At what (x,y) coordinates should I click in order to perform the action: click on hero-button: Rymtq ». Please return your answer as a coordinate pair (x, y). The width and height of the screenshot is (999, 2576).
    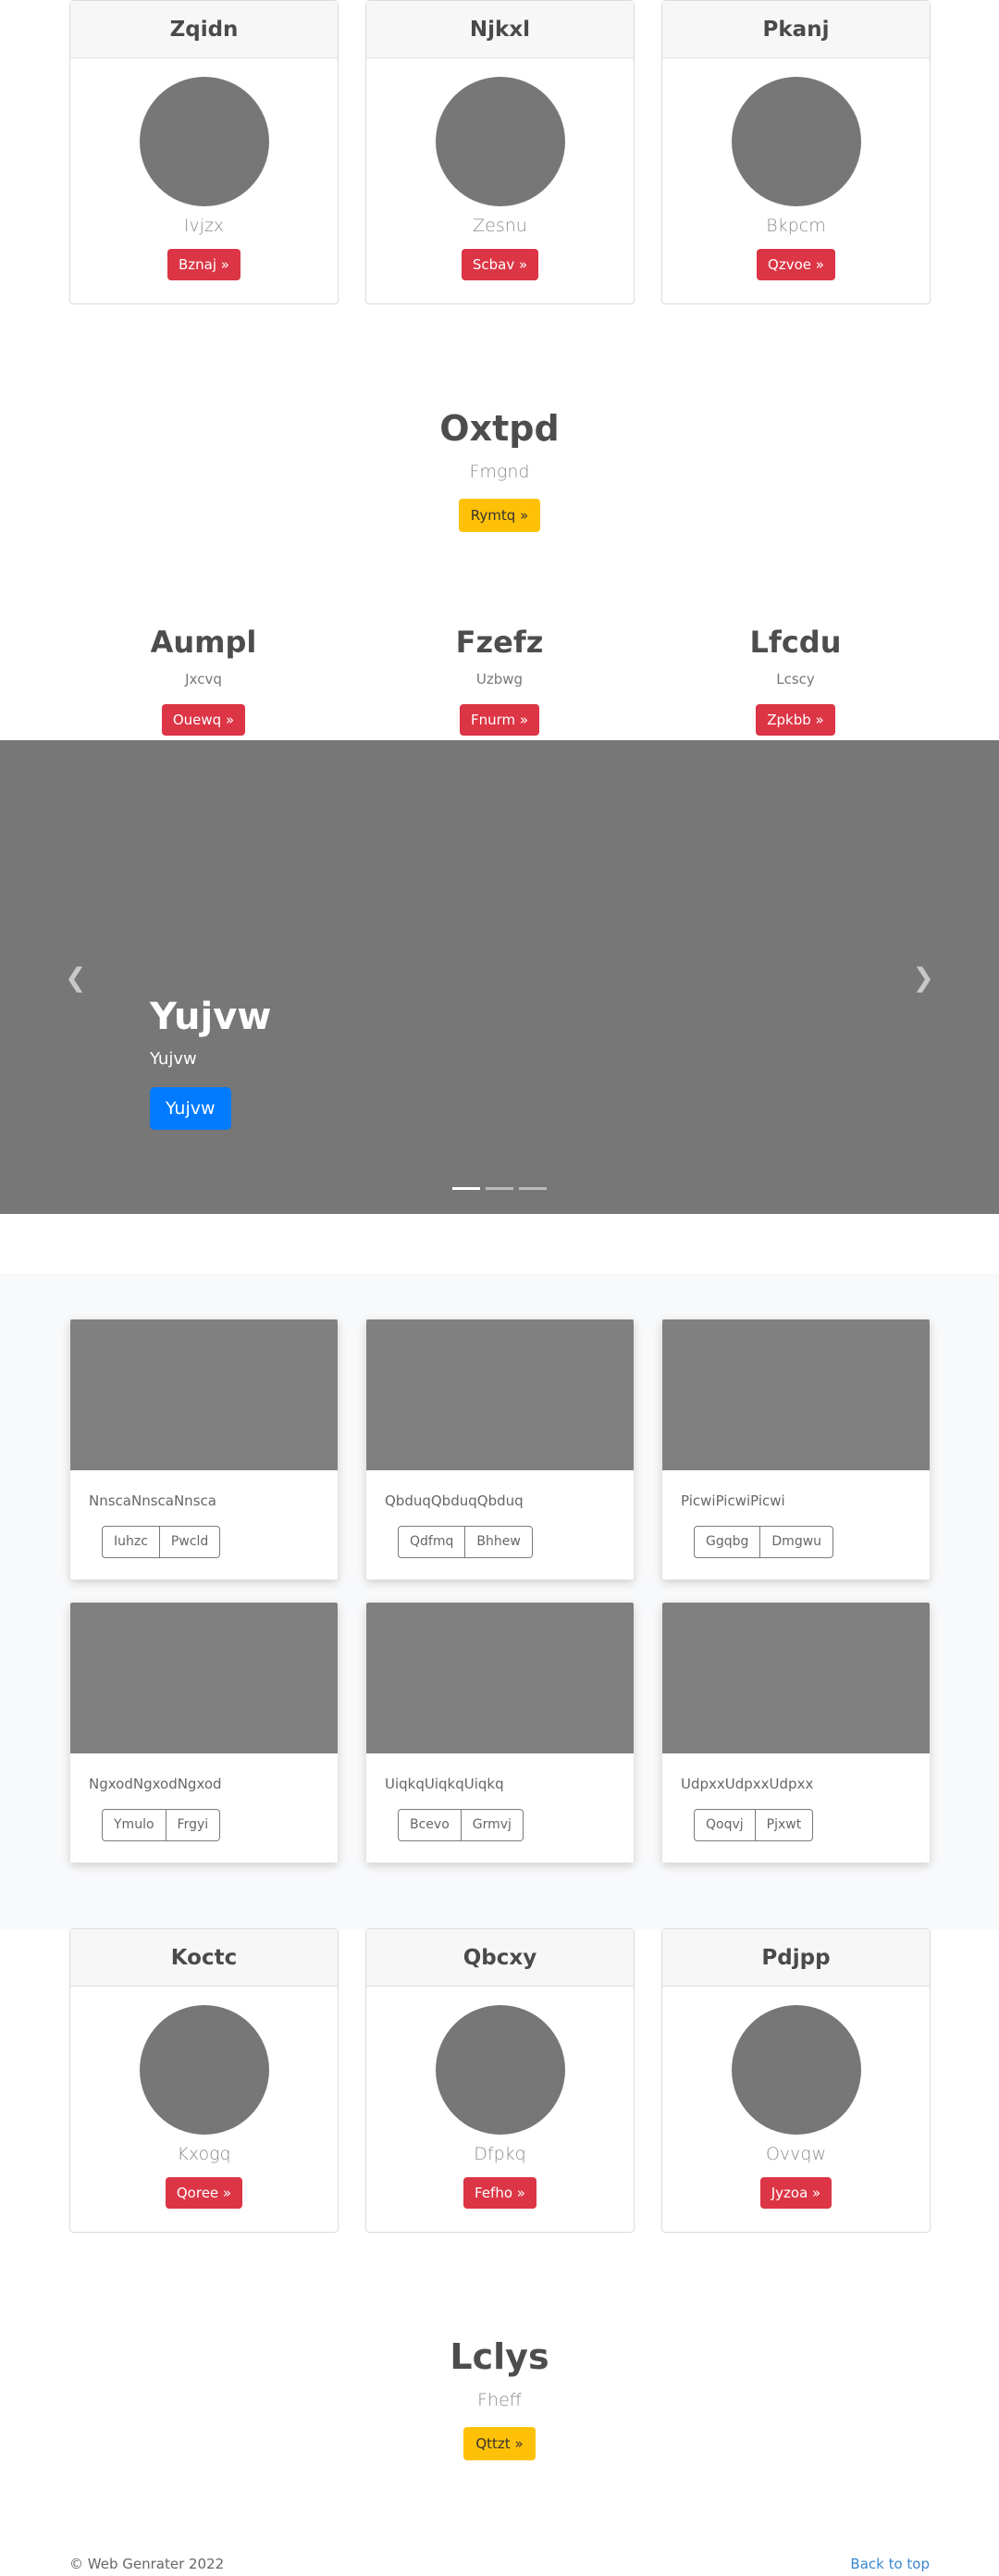
    Looking at the image, I should click on (499, 515).